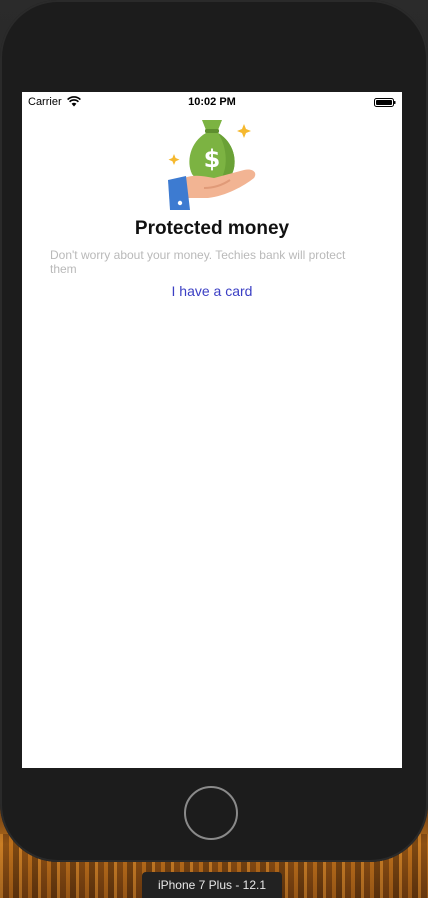  I want to click on simulator-device-label: iPhone 7 Plus - 12.1, so click(212, 885).